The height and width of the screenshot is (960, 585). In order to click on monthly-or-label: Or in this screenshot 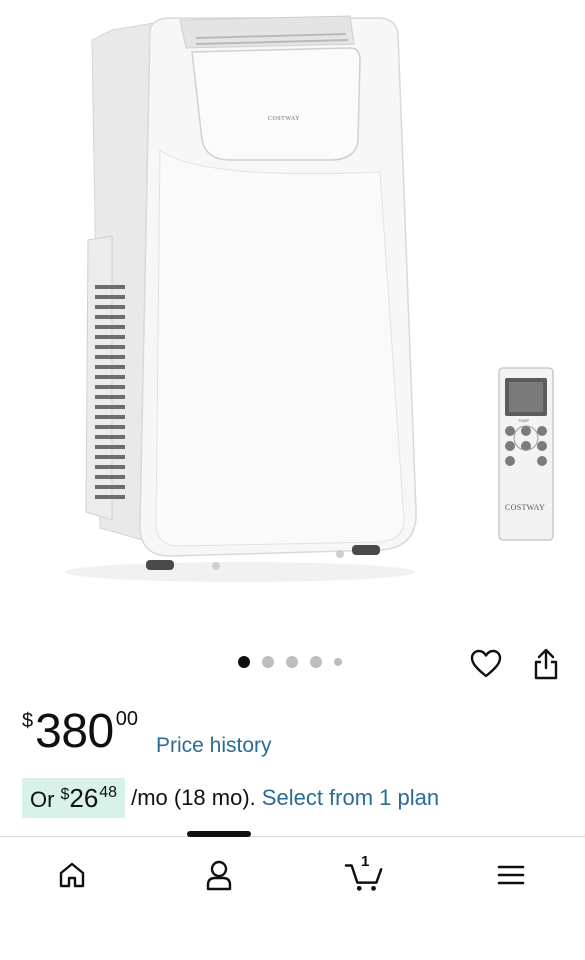, I will do `click(42, 799)`.